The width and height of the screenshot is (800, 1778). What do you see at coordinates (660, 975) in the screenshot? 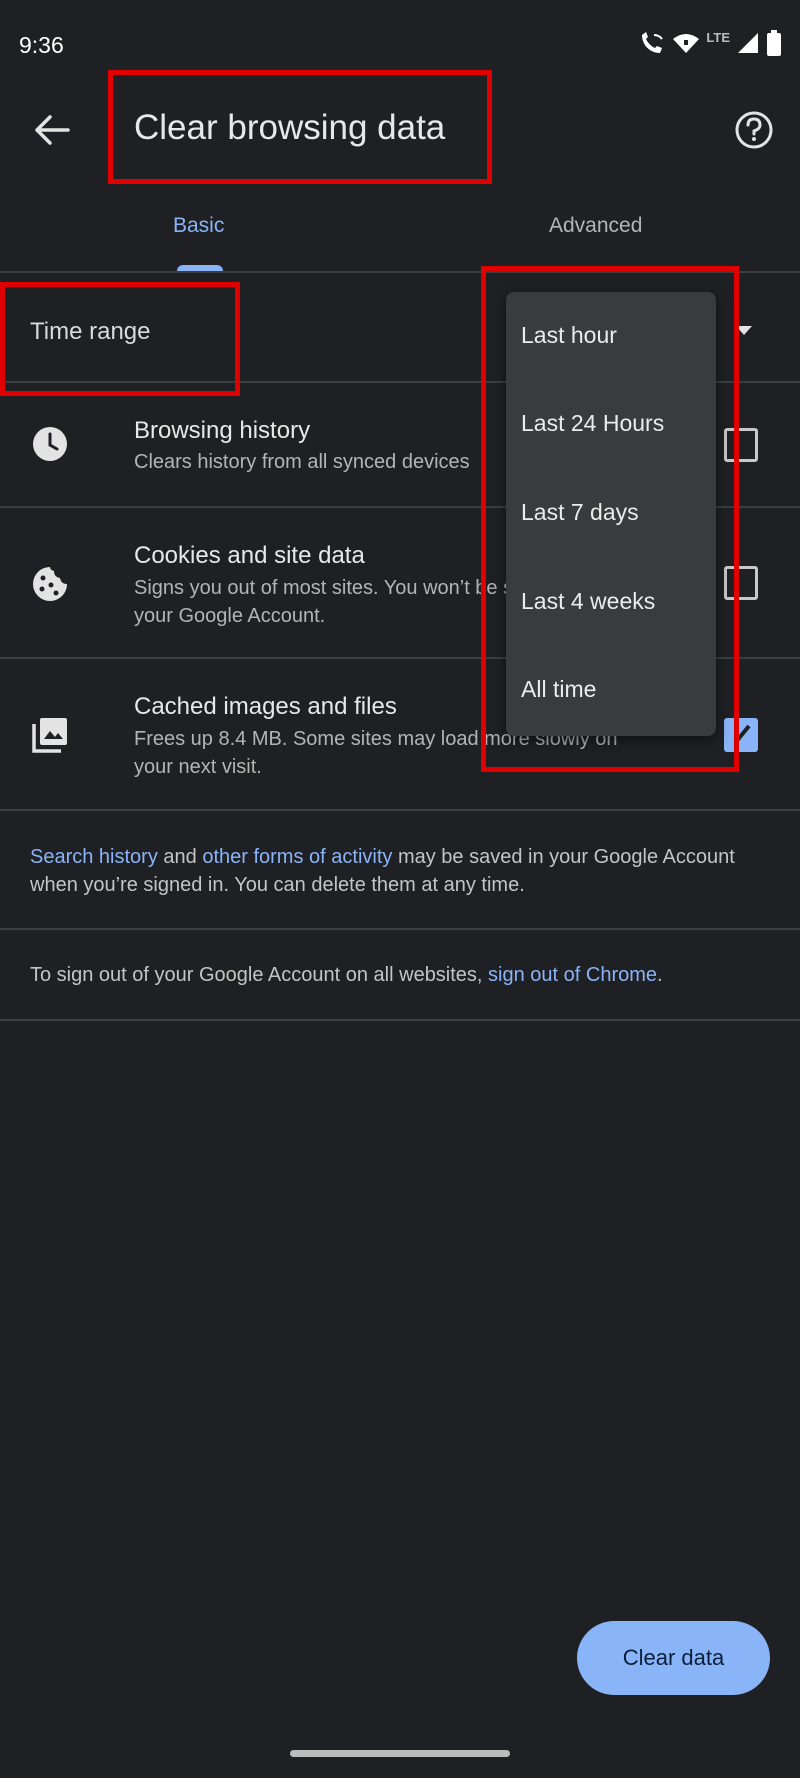
I see `signout-suffix: .` at bounding box center [660, 975].